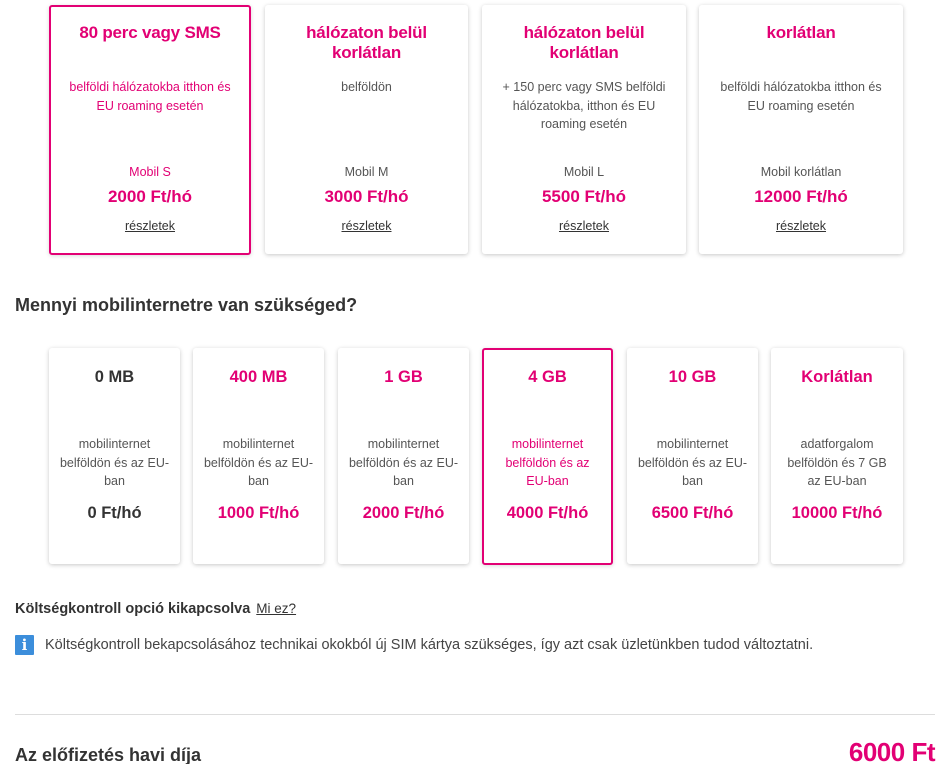 The height and width of the screenshot is (764, 943). What do you see at coordinates (150, 32) in the screenshot?
I see `plan-title: 80 perc vagy SMS` at bounding box center [150, 32].